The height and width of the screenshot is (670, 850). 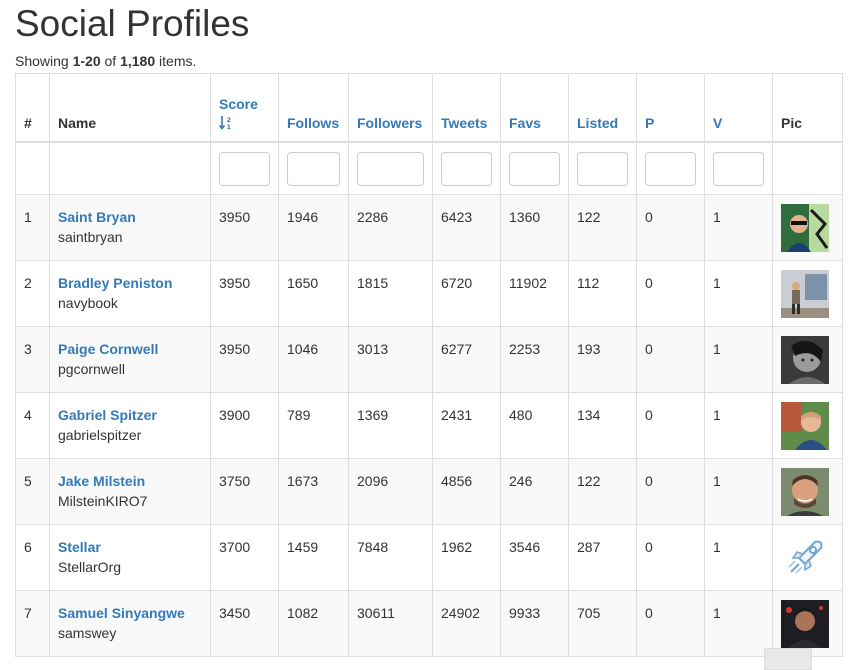 What do you see at coordinates (602, 168) in the screenshot?
I see `filter-listed-input` at bounding box center [602, 168].